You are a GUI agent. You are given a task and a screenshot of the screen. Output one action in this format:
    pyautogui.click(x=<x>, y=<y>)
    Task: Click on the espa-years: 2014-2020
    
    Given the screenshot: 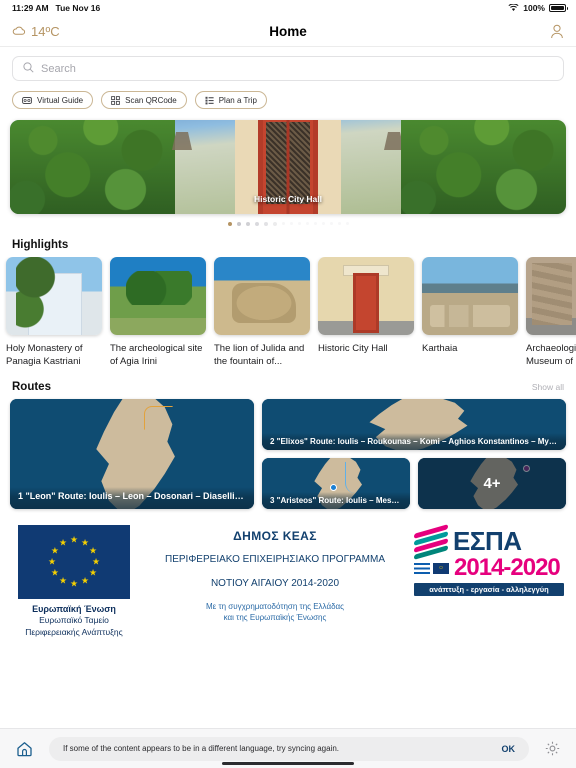 What is the action you would take?
    pyautogui.click(x=507, y=567)
    